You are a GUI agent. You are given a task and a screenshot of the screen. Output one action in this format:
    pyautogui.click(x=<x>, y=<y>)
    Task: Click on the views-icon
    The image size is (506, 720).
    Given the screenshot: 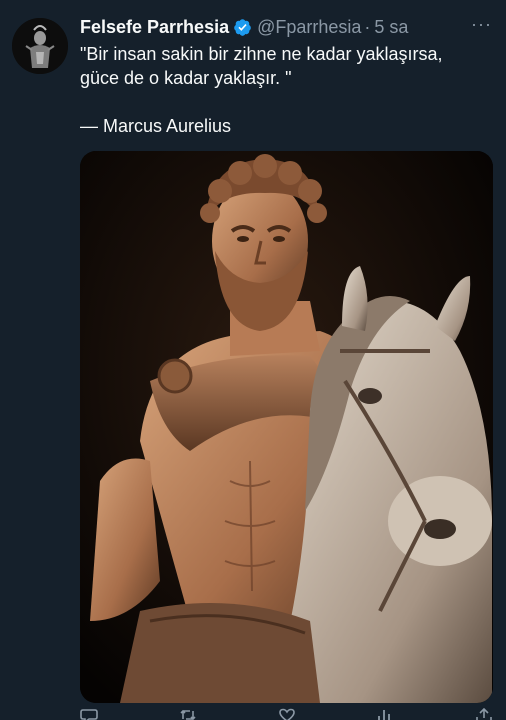 What is the action you would take?
    pyautogui.click(x=385, y=714)
    